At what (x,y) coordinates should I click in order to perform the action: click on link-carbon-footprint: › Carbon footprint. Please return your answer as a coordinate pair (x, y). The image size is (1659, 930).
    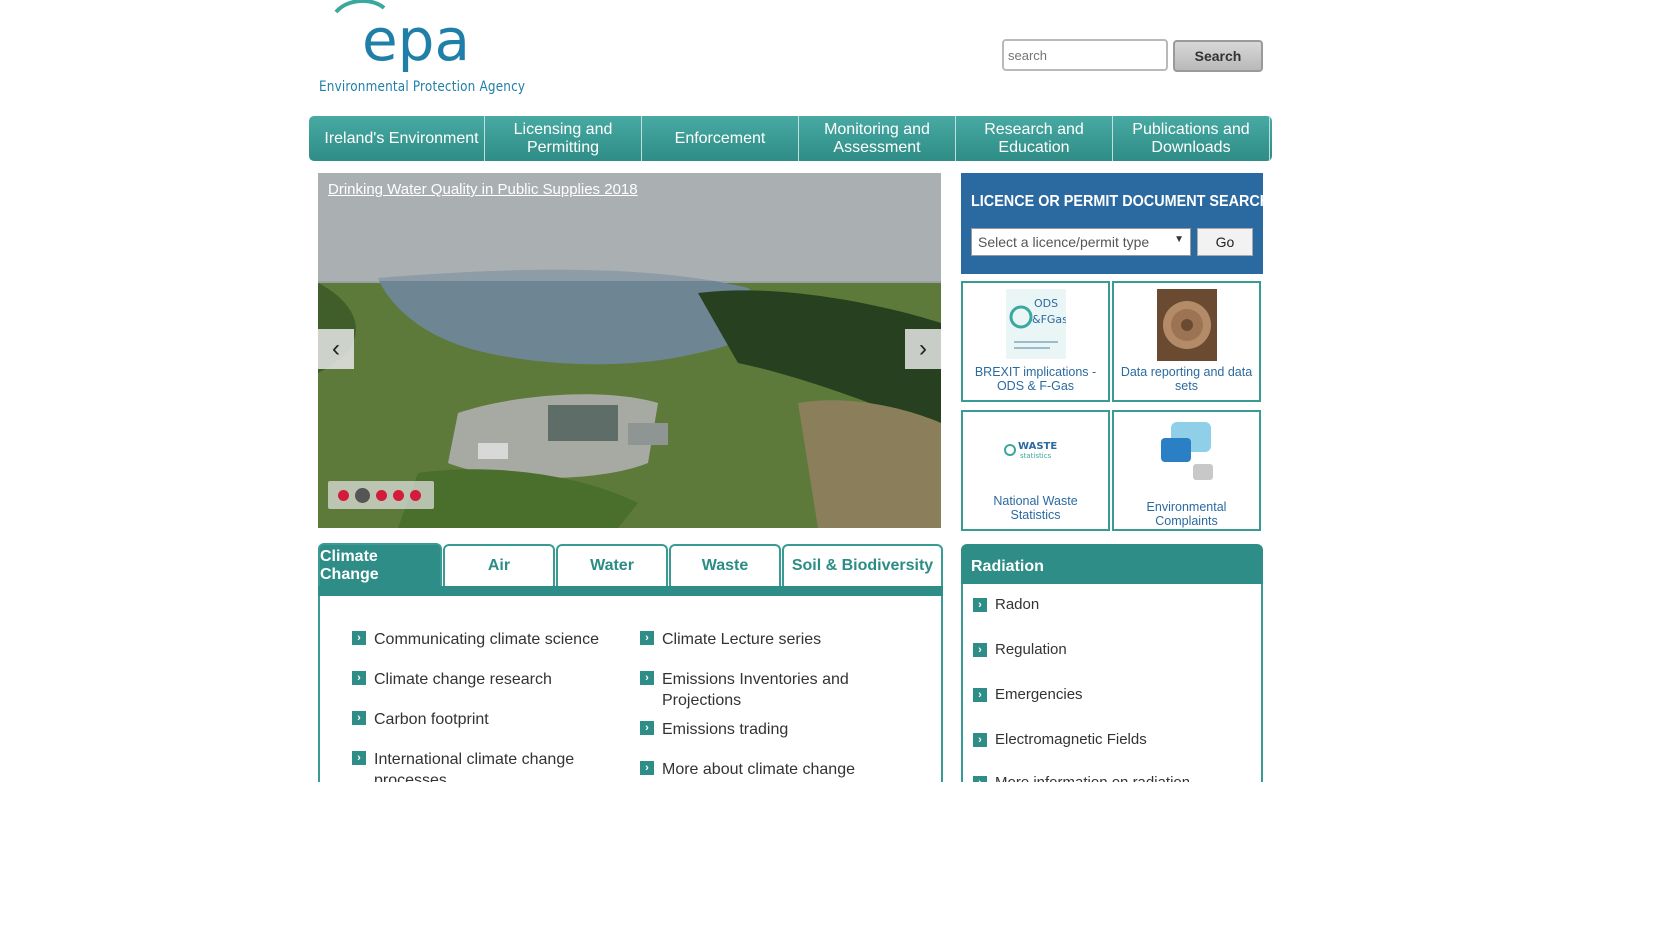
    Looking at the image, I should click on (482, 719).